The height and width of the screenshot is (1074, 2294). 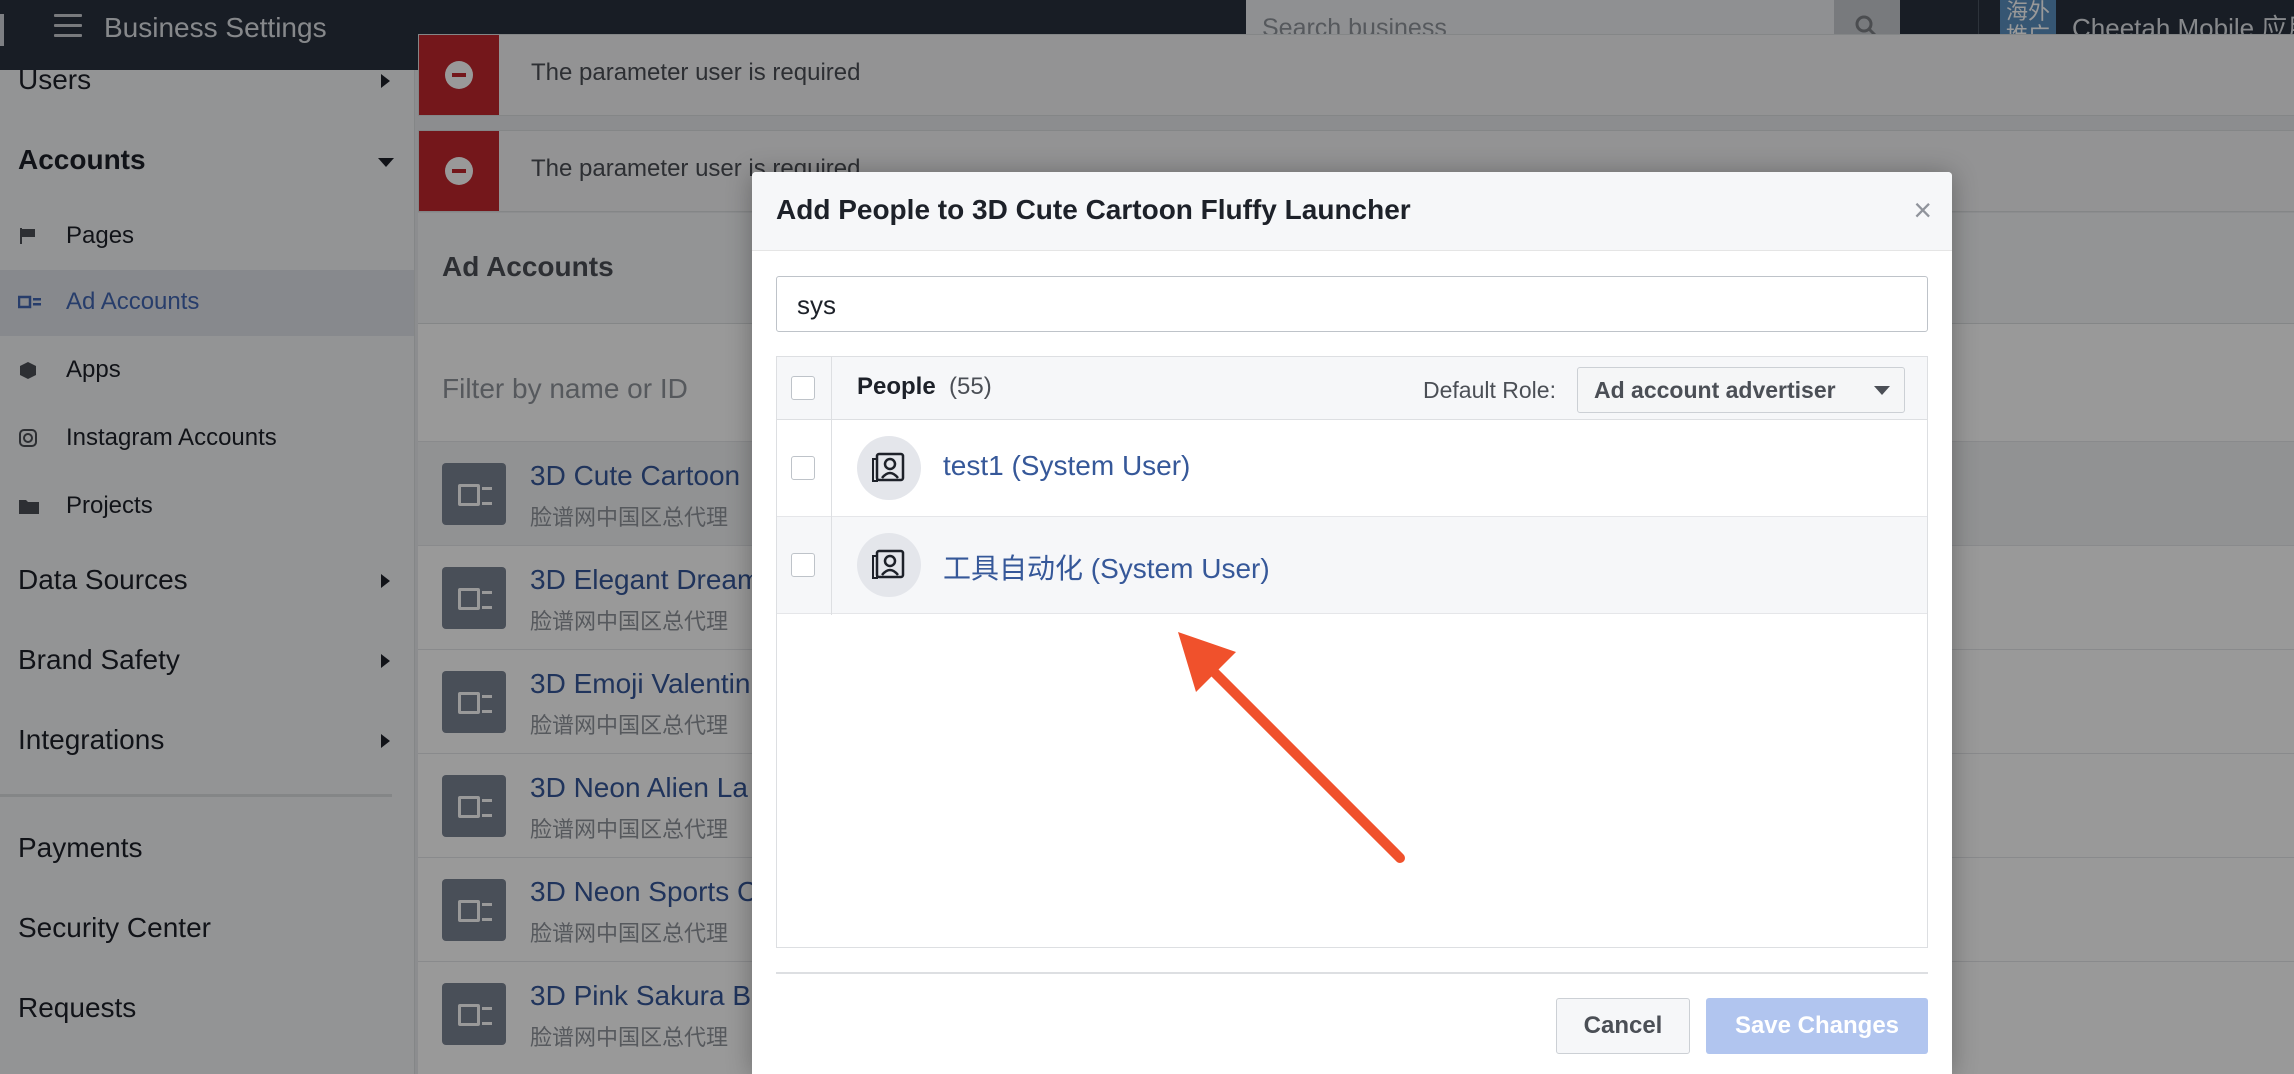 I want to click on annotation-arrow, so click(x=1291, y=747).